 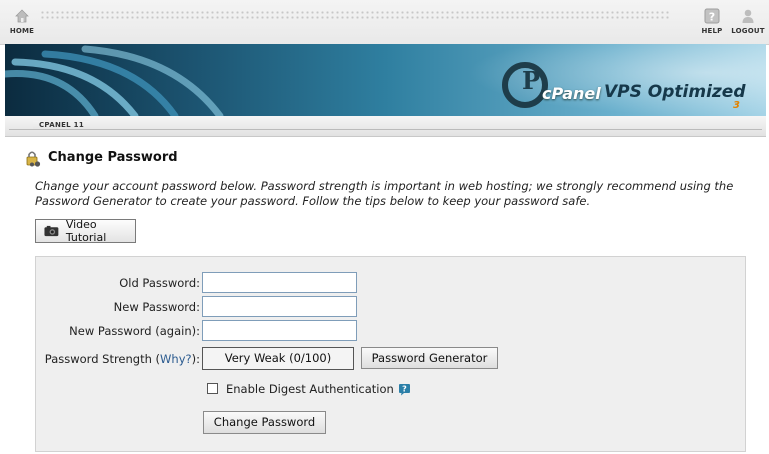 I want to click on password-strength-label: Password Strength (Why?):, so click(x=120, y=359).